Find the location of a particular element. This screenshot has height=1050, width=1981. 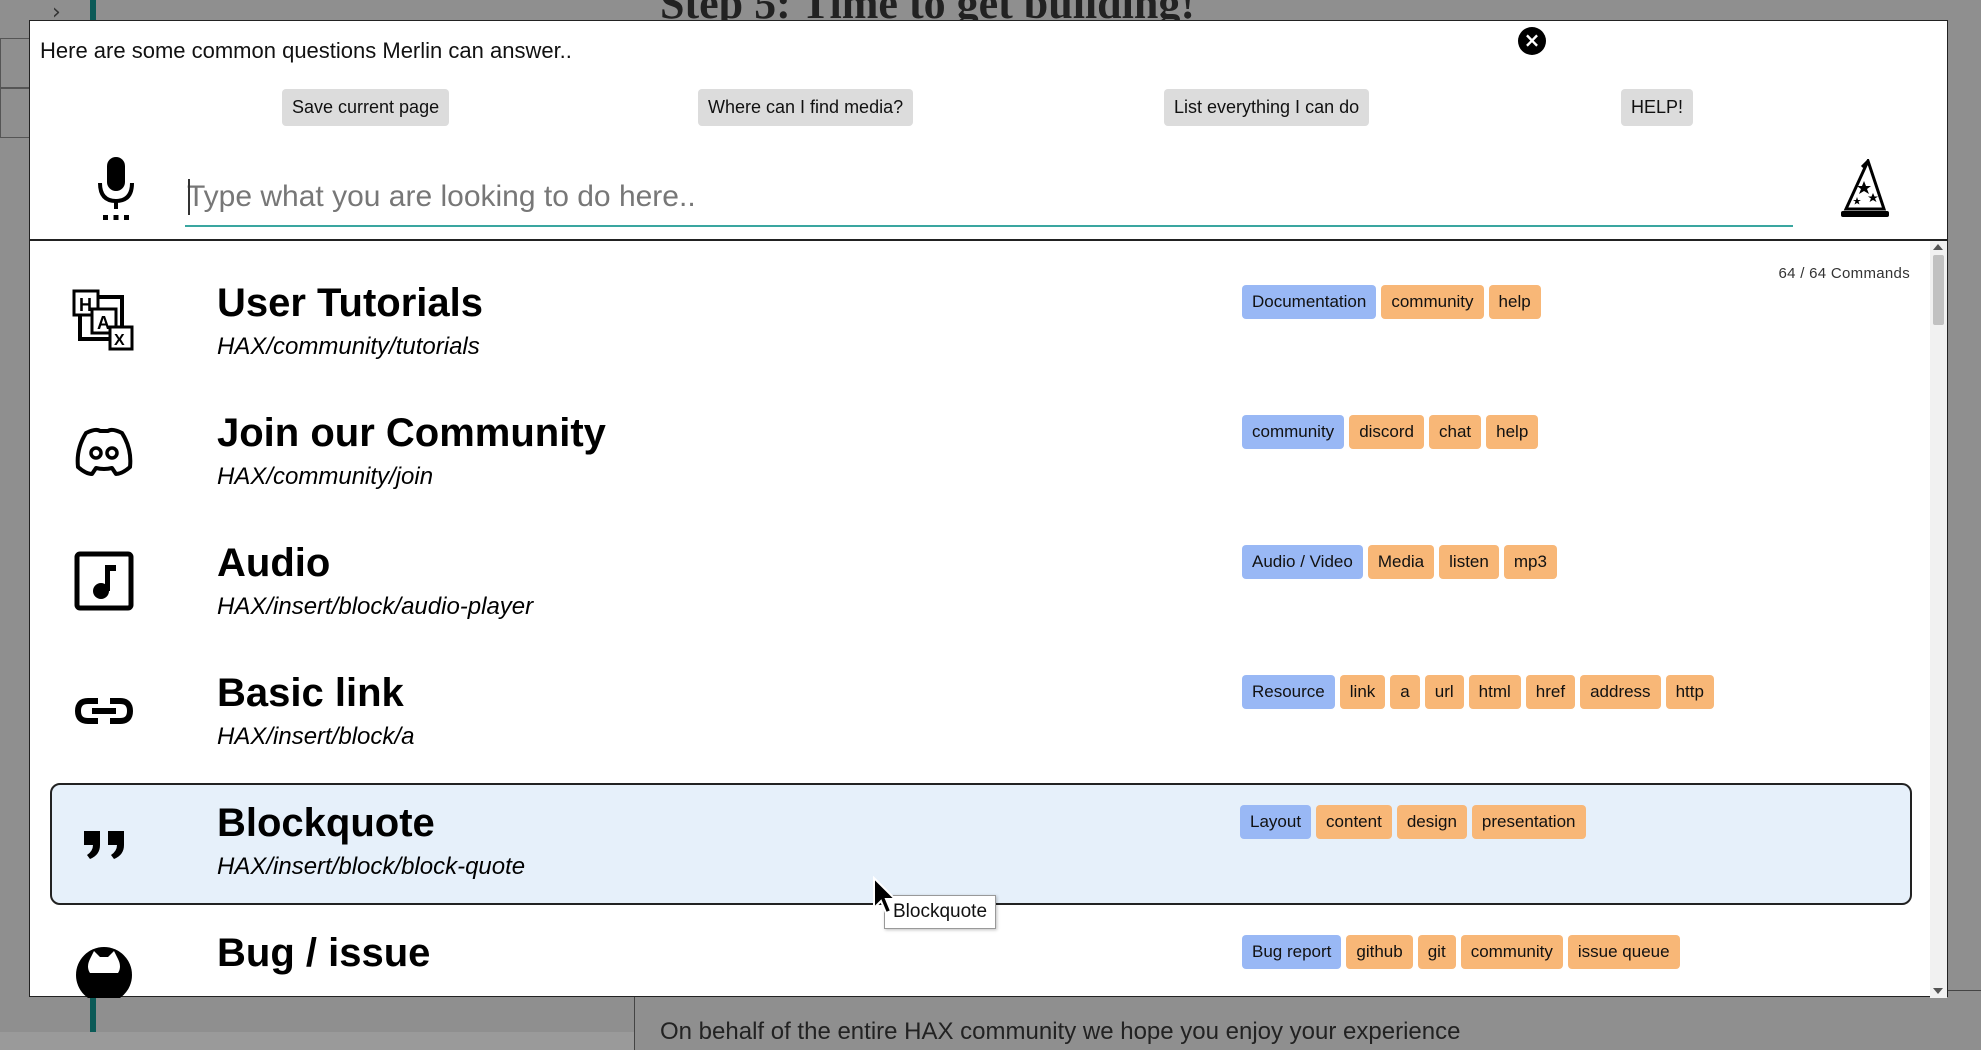

command-path: HAX/insert/block/a is located at coordinates (316, 736).